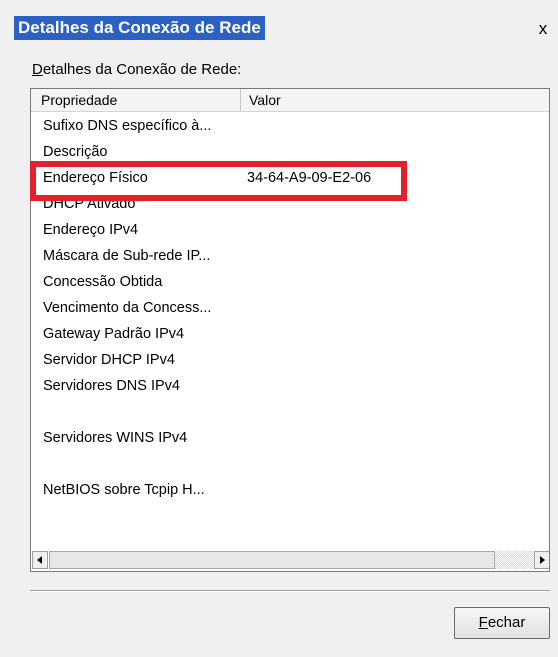 This screenshot has height=657, width=558. I want to click on details-group-label: Detalhes da Conexão de Rede:, so click(136, 69).